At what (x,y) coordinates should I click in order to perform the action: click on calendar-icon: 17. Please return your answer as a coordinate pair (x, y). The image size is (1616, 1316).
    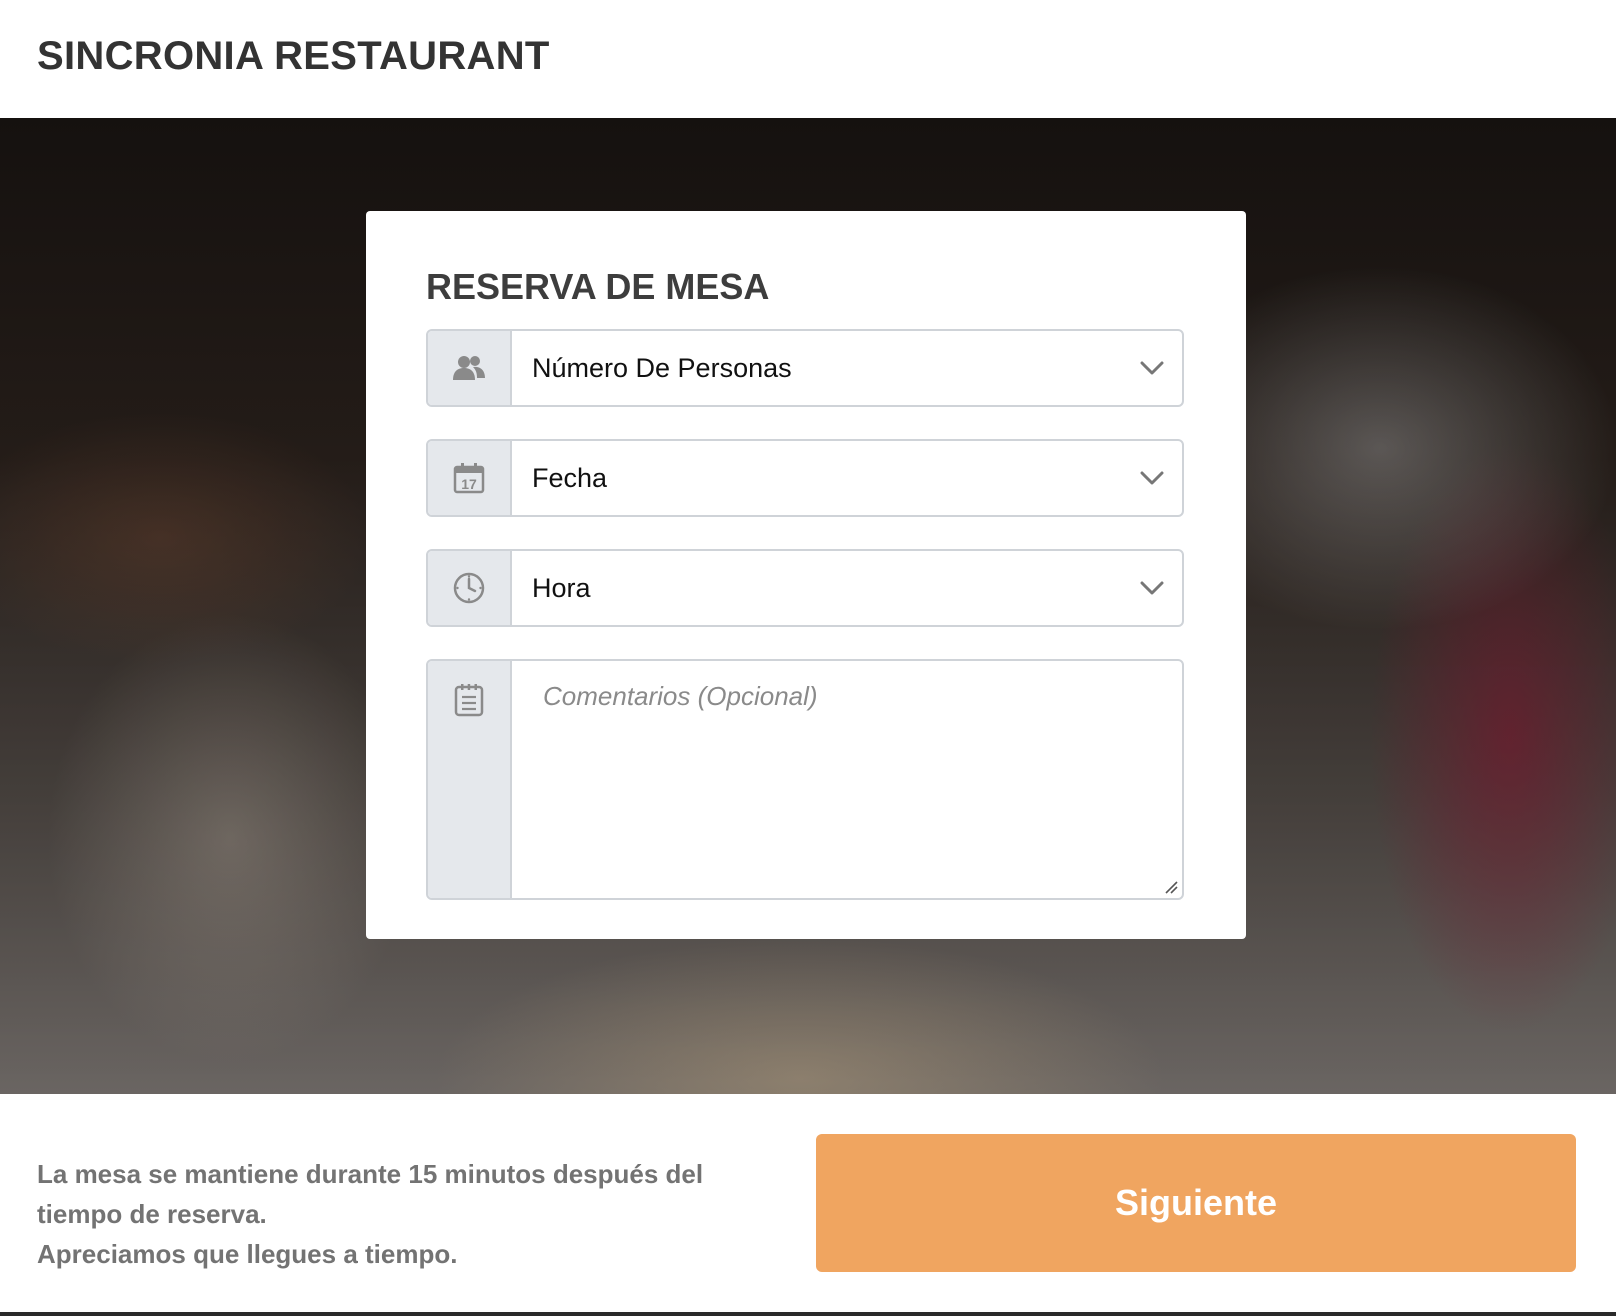
    Looking at the image, I should click on (470, 478).